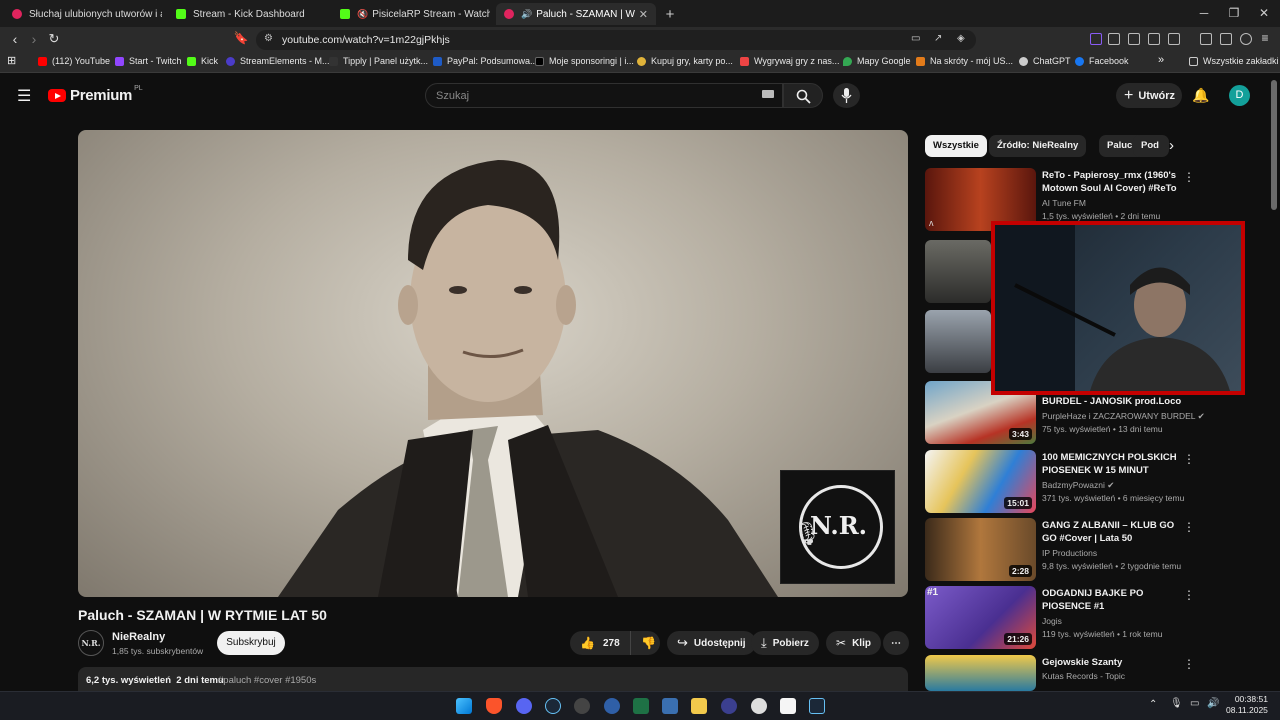 This screenshot has width=1280, height=720. I want to click on close-tab-icon: ✕, so click(643, 14).